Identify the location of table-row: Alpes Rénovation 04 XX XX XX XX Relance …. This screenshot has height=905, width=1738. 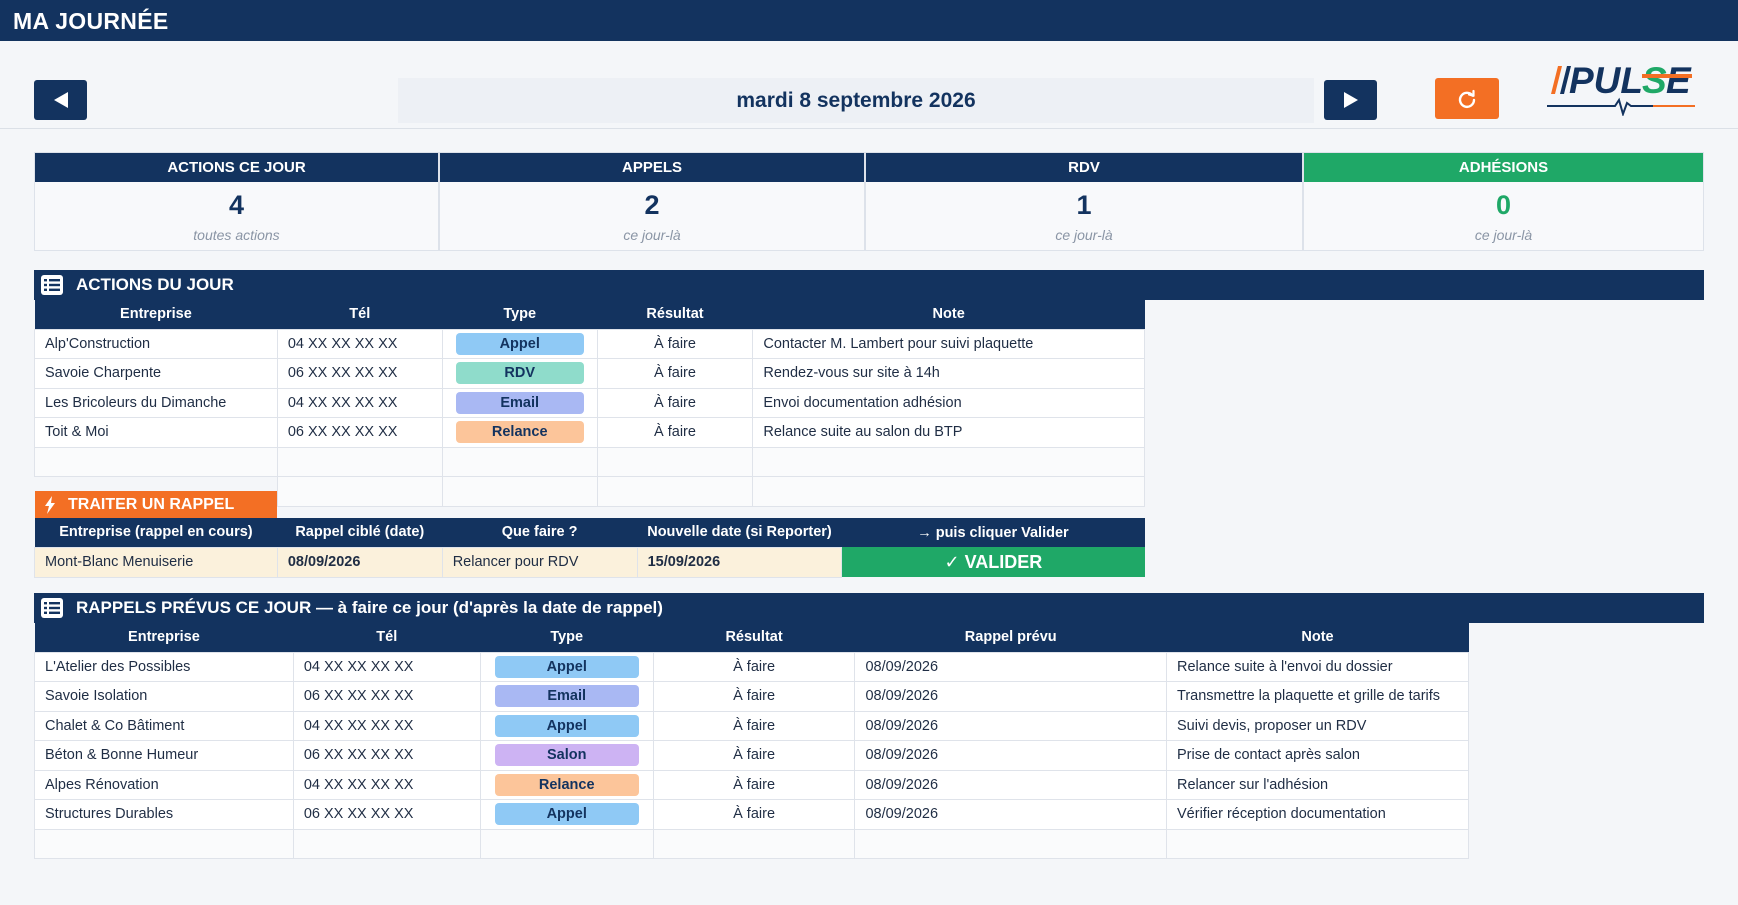
(751, 784).